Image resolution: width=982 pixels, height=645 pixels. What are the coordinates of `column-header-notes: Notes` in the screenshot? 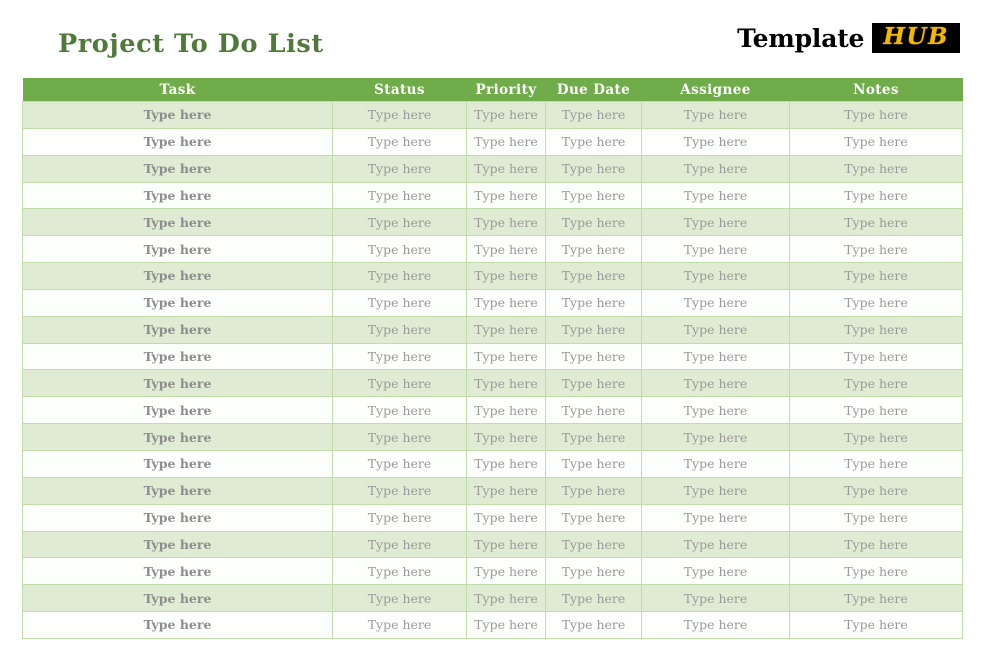 It's located at (876, 90).